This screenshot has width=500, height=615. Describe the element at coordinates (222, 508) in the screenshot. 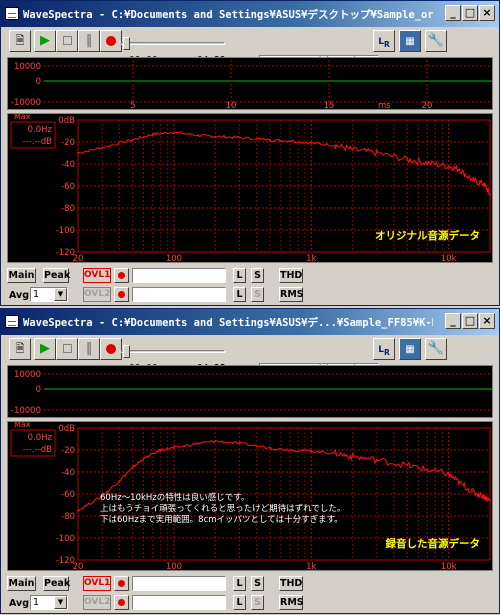

I see `annotation-line: 上はもうチョイ頑張ってくれると思ったけど期待はずれでした。` at that location.